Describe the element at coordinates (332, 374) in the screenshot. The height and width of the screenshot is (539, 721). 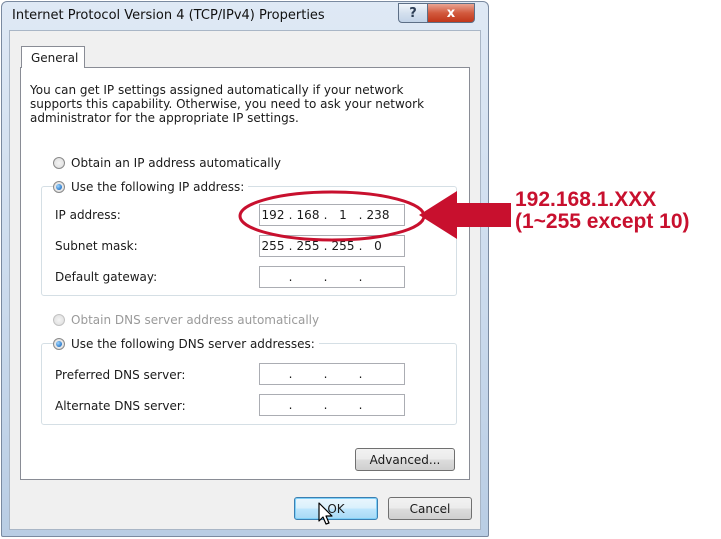
I see `preferred-dns-input: . . .` at that location.